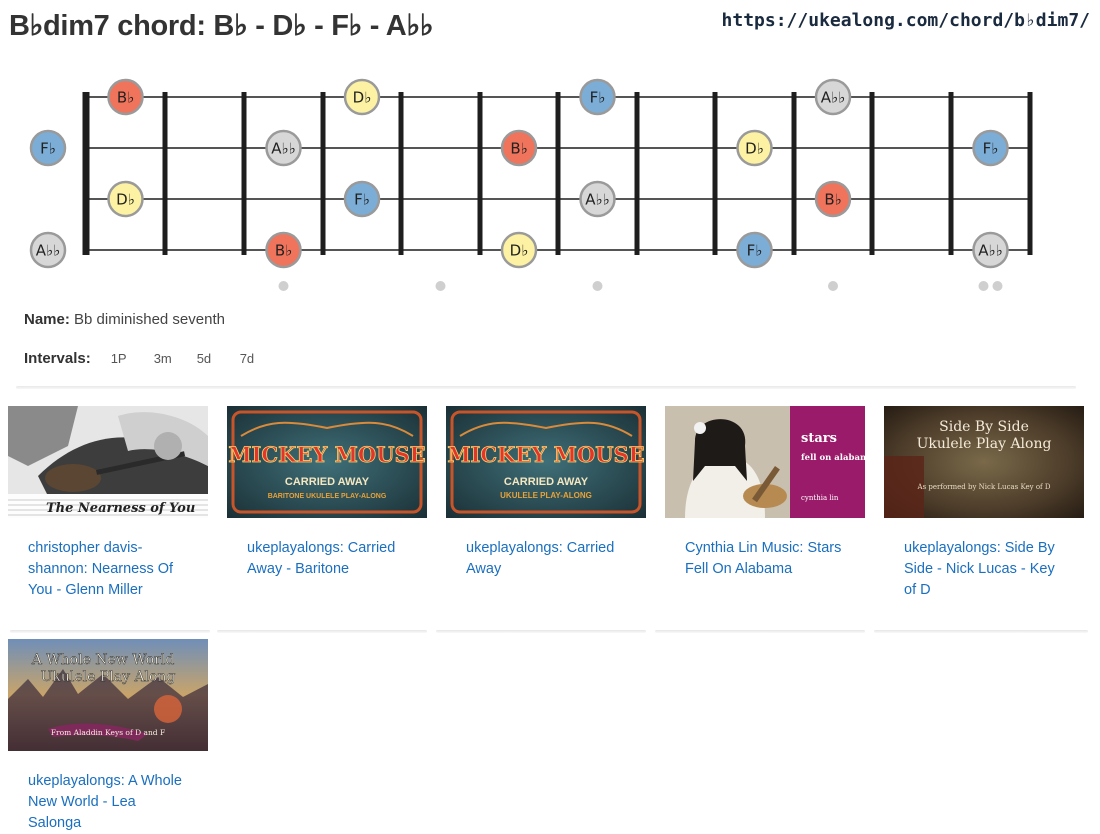 Image resolution: width=1100 pixels, height=834 pixels. I want to click on video-link: ukeplayalongs: Carried Away - Baritone, so click(327, 559).